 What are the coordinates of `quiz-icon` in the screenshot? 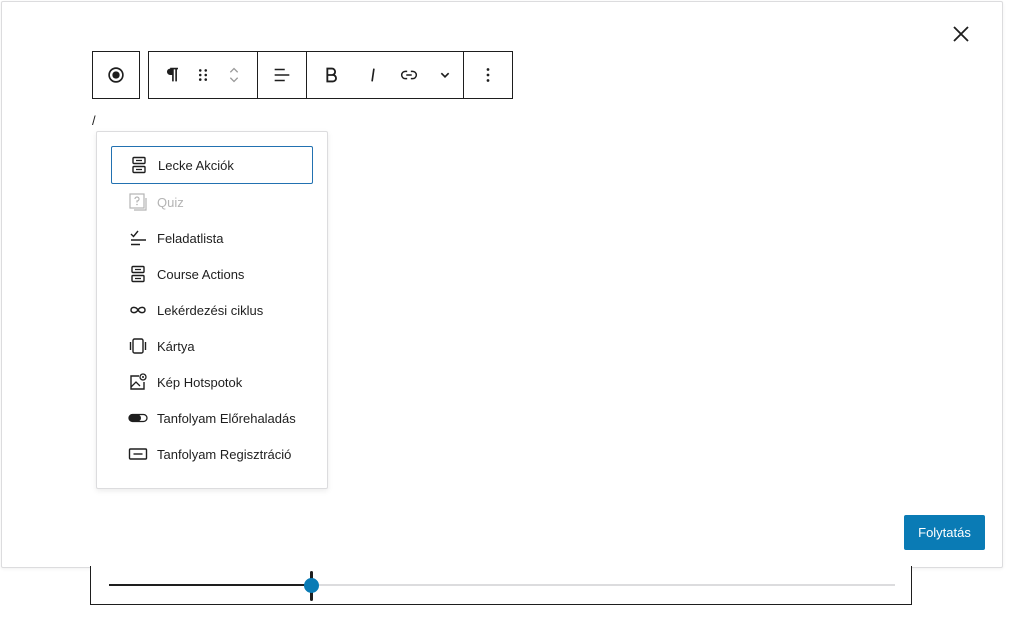 It's located at (138, 202).